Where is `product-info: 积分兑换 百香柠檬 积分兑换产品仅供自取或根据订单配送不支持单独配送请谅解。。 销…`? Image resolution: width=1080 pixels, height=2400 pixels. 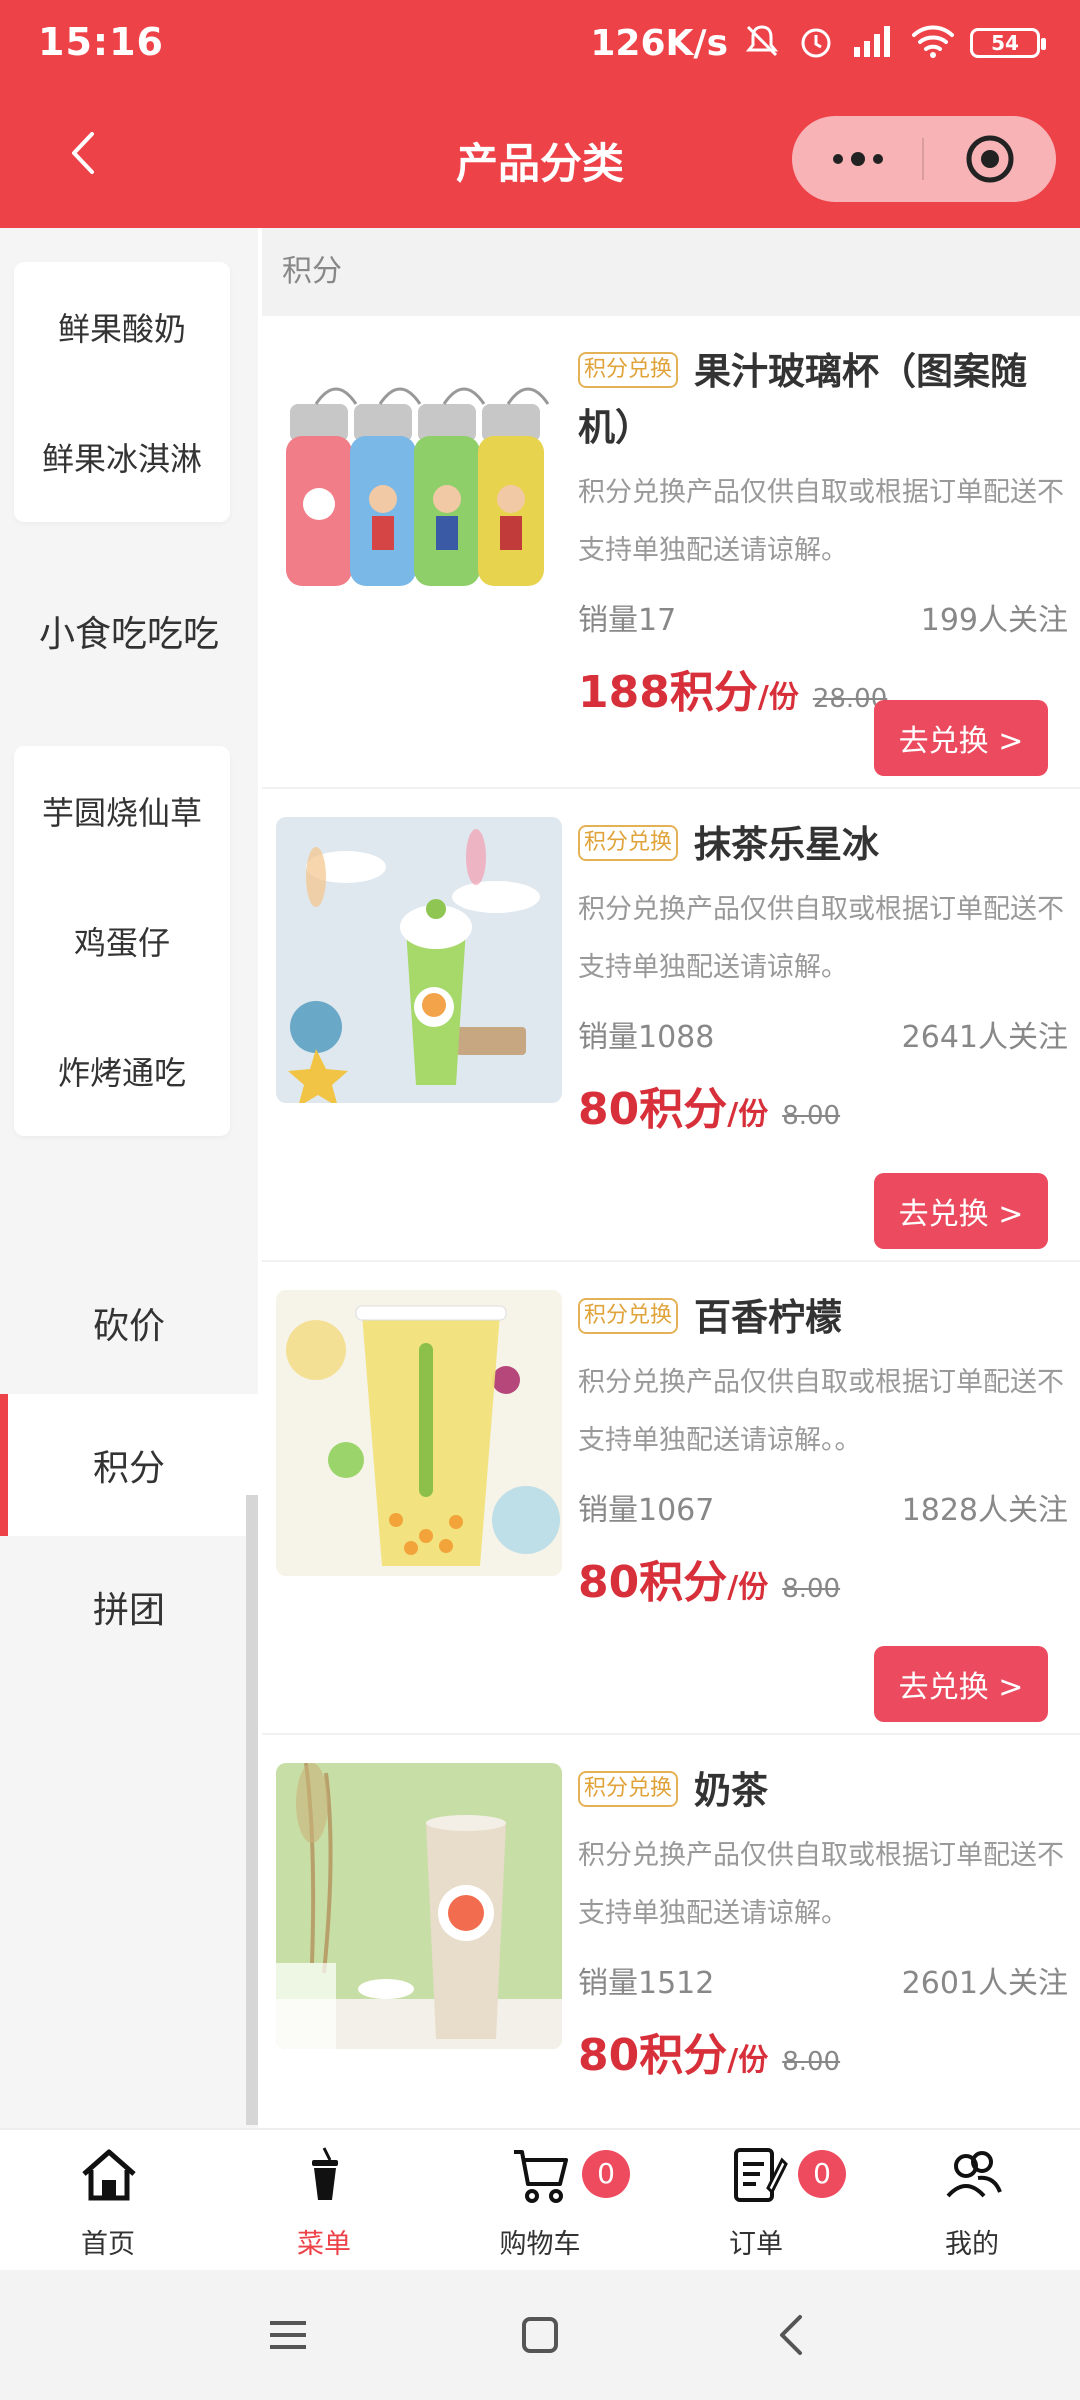
product-info: 积分兑换 百香柠檬 积分兑换产品仅供自取或根据订单配送不支持单独配送请谅解。。 销… is located at coordinates (823, 1453).